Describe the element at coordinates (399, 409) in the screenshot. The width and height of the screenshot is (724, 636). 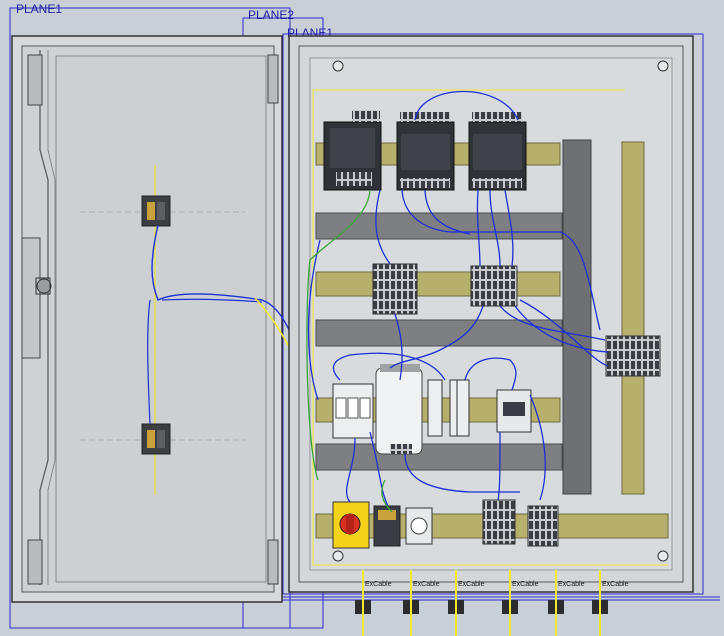
I see `transformer` at that location.